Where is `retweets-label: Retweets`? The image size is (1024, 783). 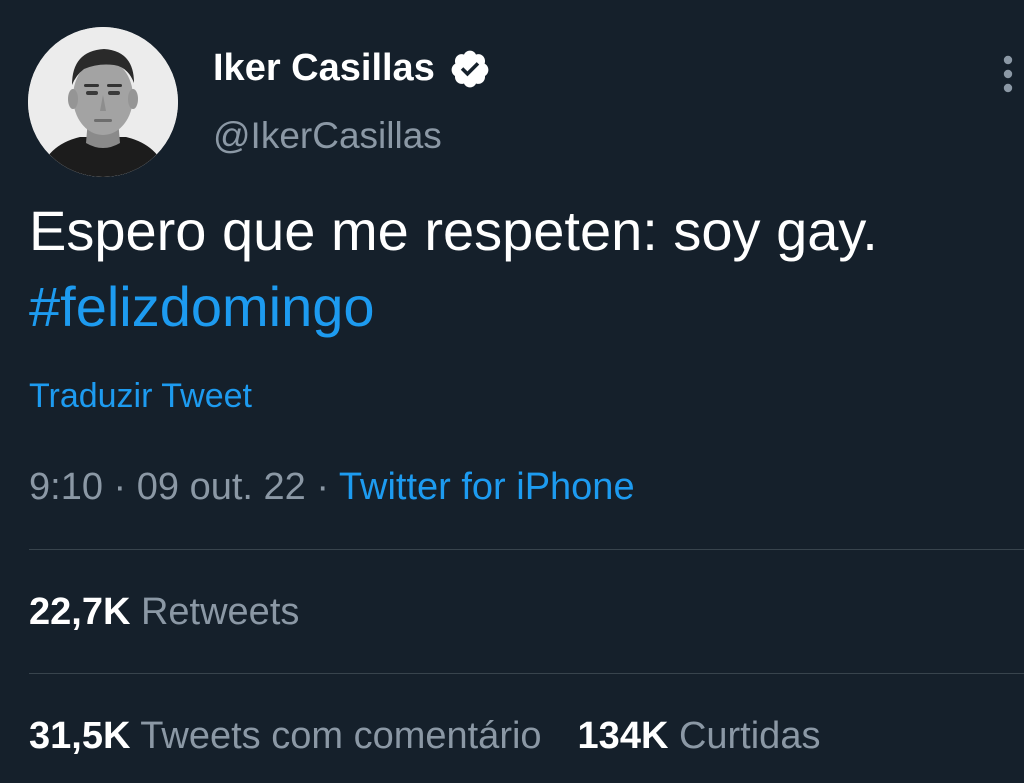 retweets-label: Retweets is located at coordinates (220, 612).